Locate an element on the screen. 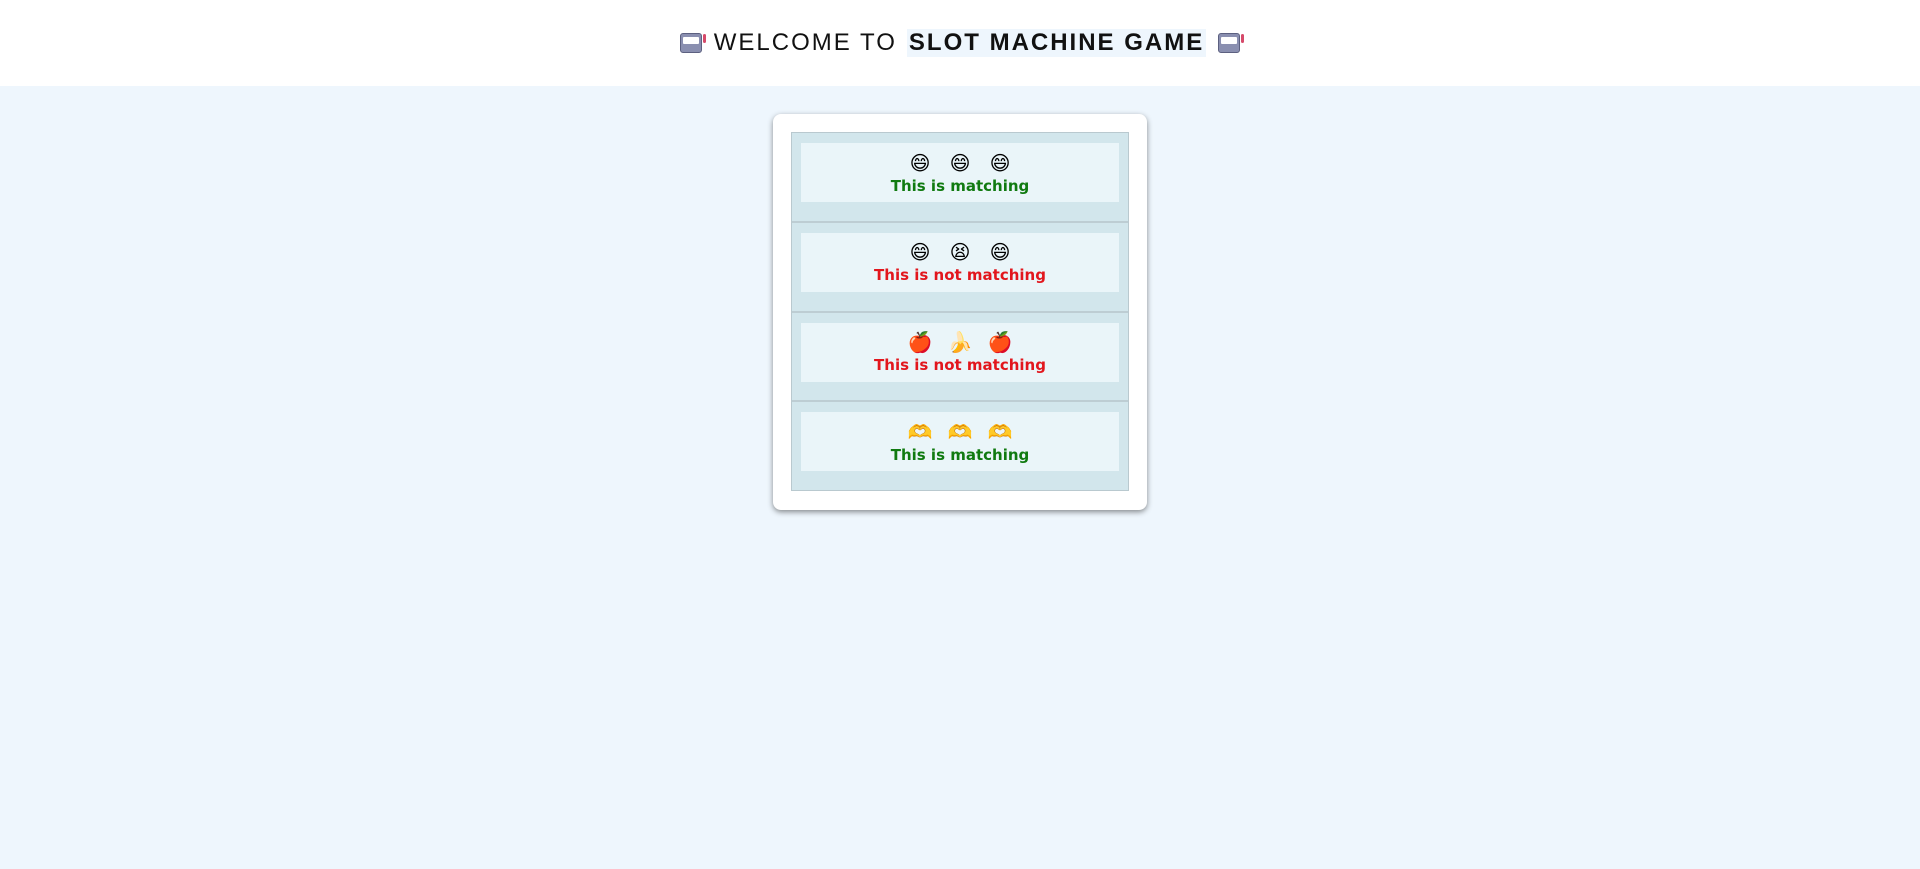 The image size is (1920, 869). slot-symbols: 😄 😫 😄 is located at coordinates (960, 252).